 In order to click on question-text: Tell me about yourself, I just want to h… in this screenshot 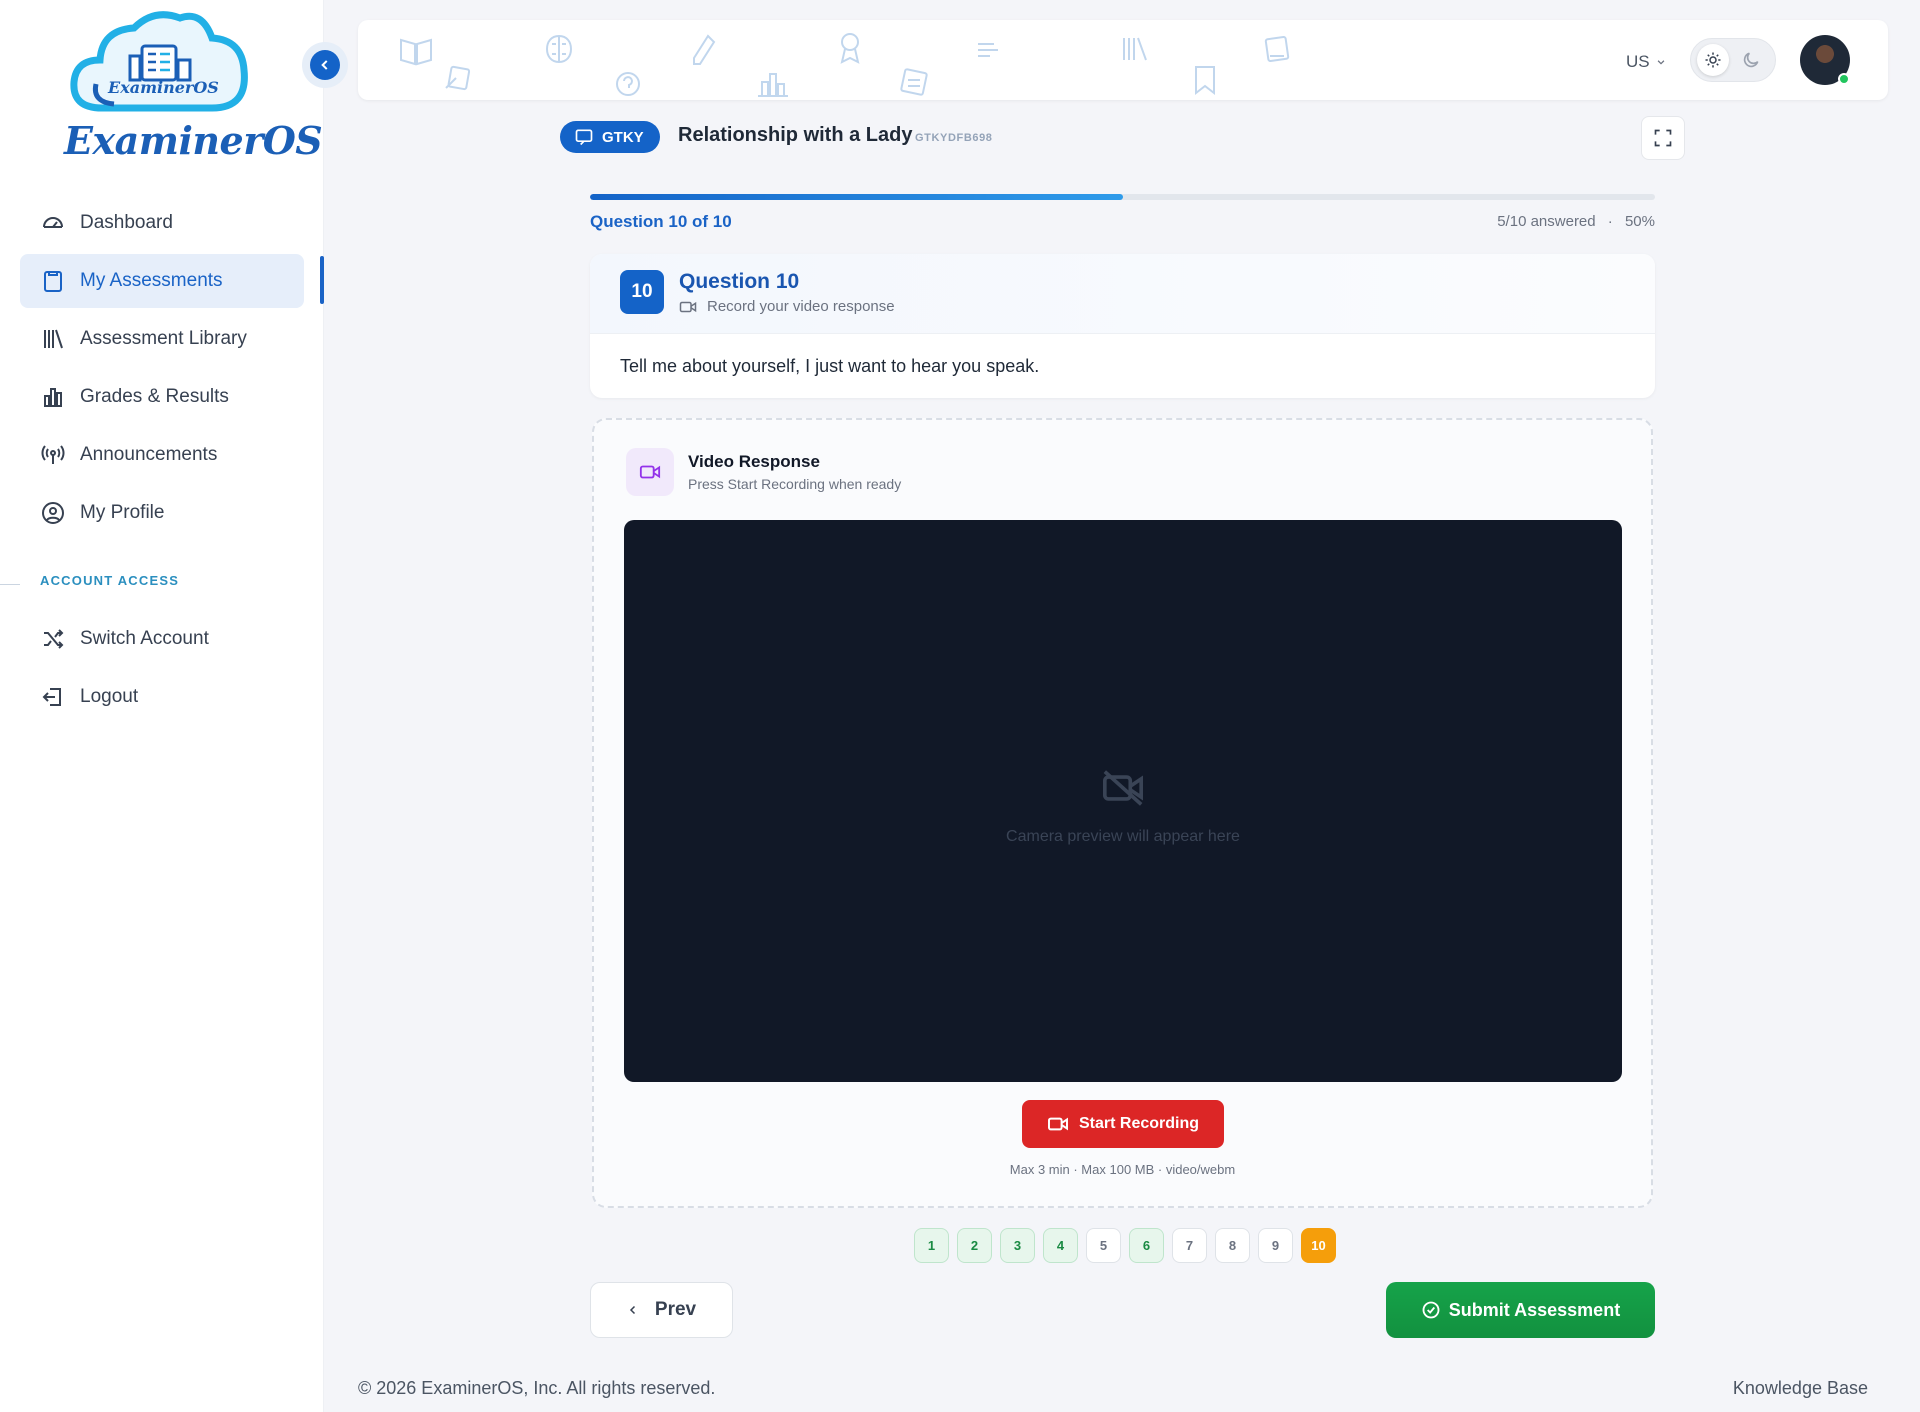, I will do `click(830, 366)`.